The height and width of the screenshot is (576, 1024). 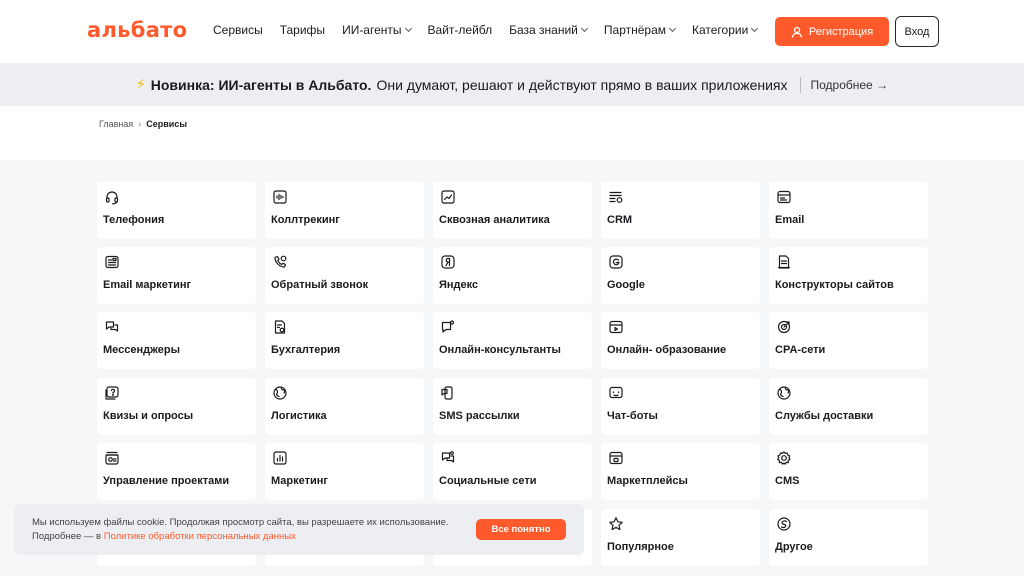 I want to click on globe-icon, so click(x=280, y=393).